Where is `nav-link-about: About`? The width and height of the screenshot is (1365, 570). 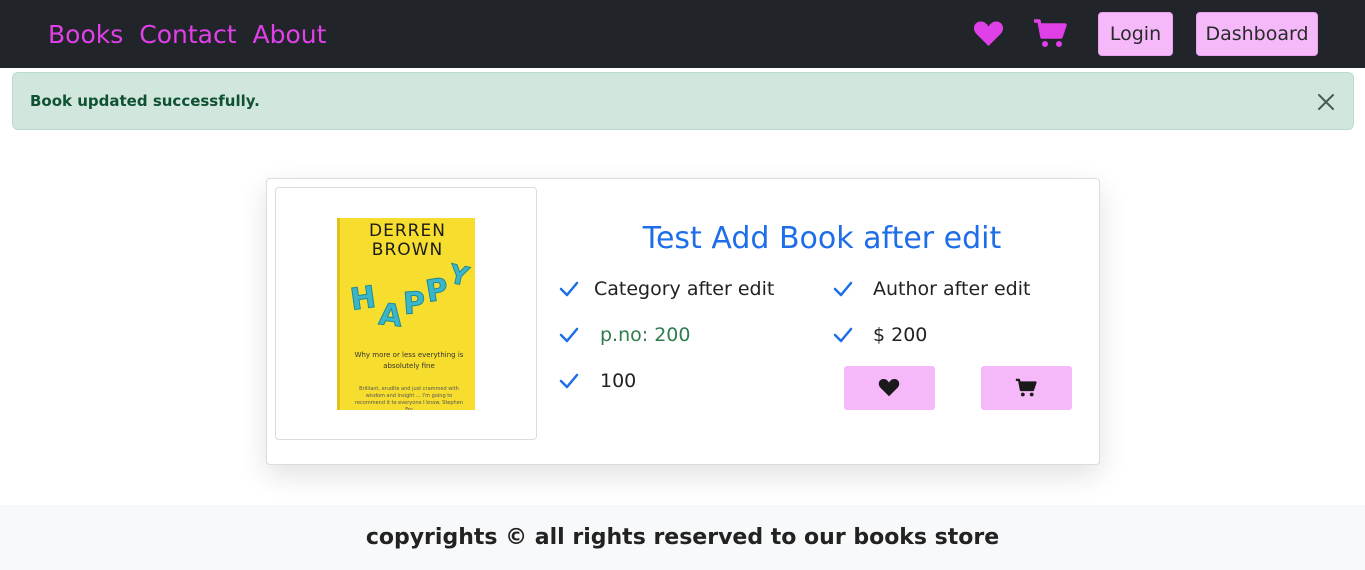
nav-link-about: About is located at coordinates (290, 35).